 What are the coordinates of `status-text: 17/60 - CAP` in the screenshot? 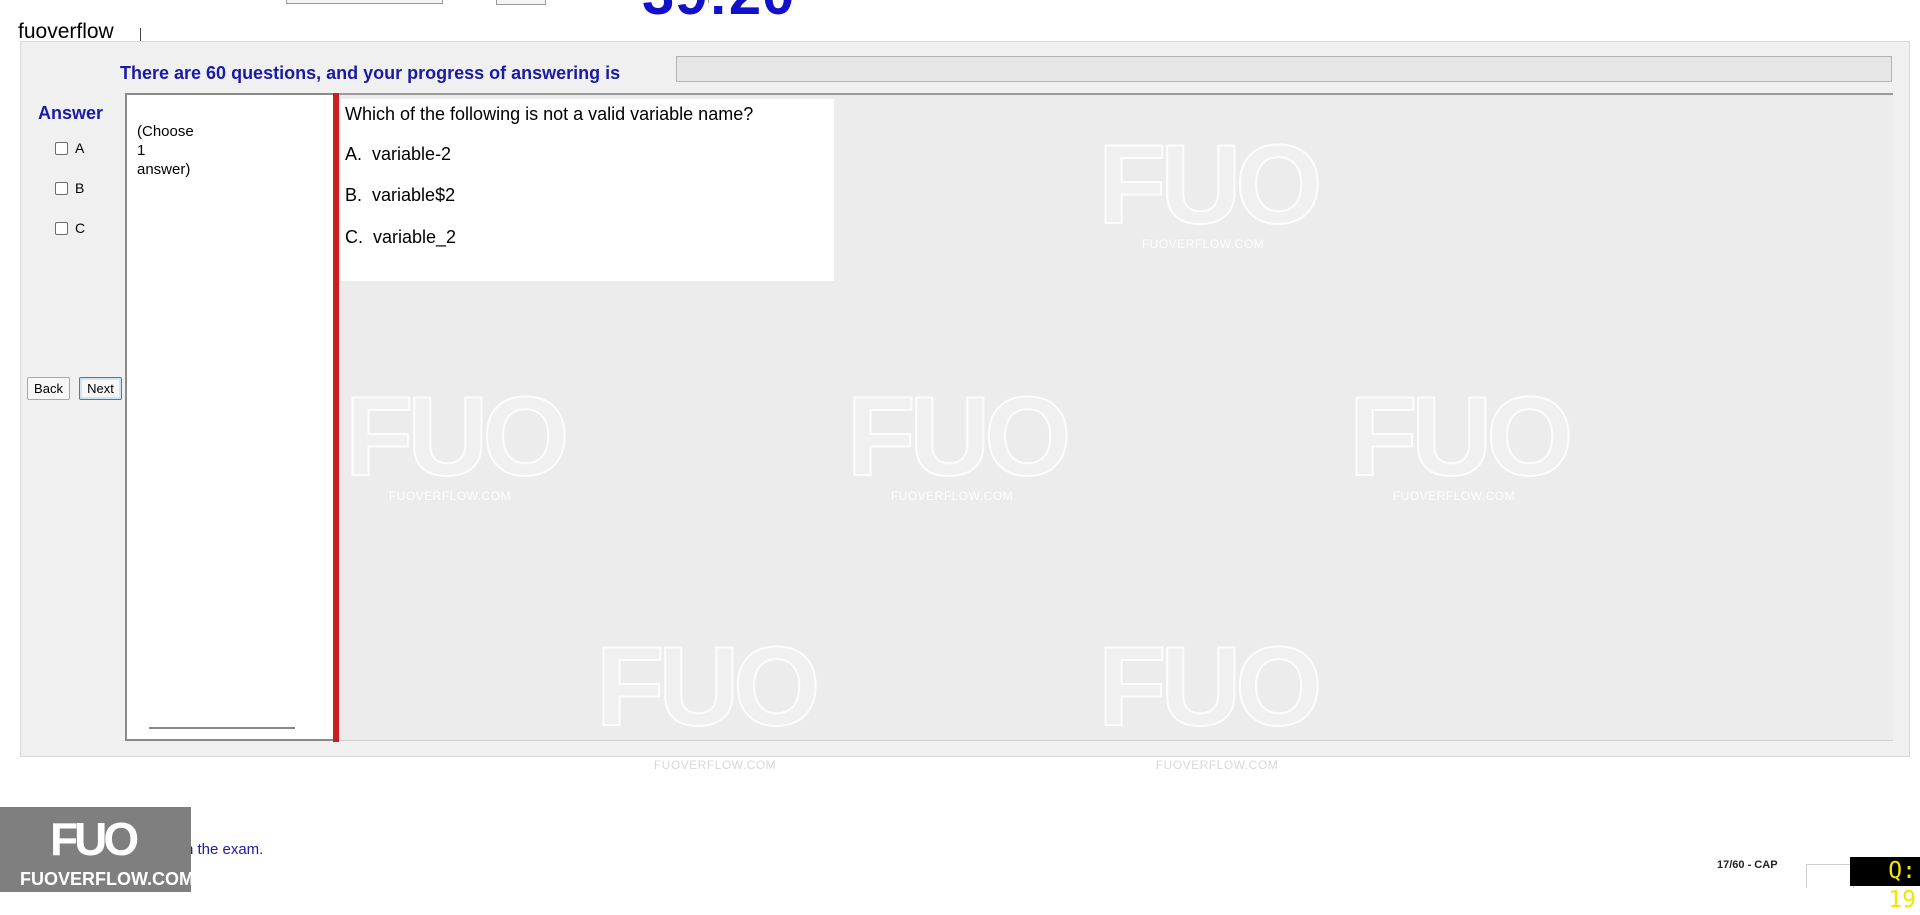 It's located at (1747, 865).